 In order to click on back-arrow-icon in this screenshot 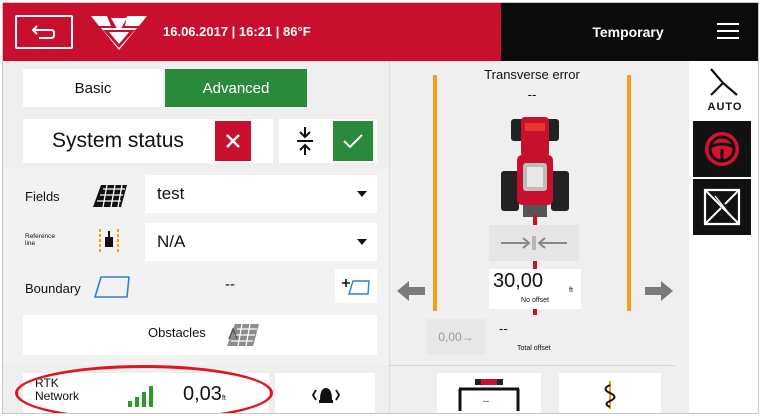, I will do `click(43, 32)`.